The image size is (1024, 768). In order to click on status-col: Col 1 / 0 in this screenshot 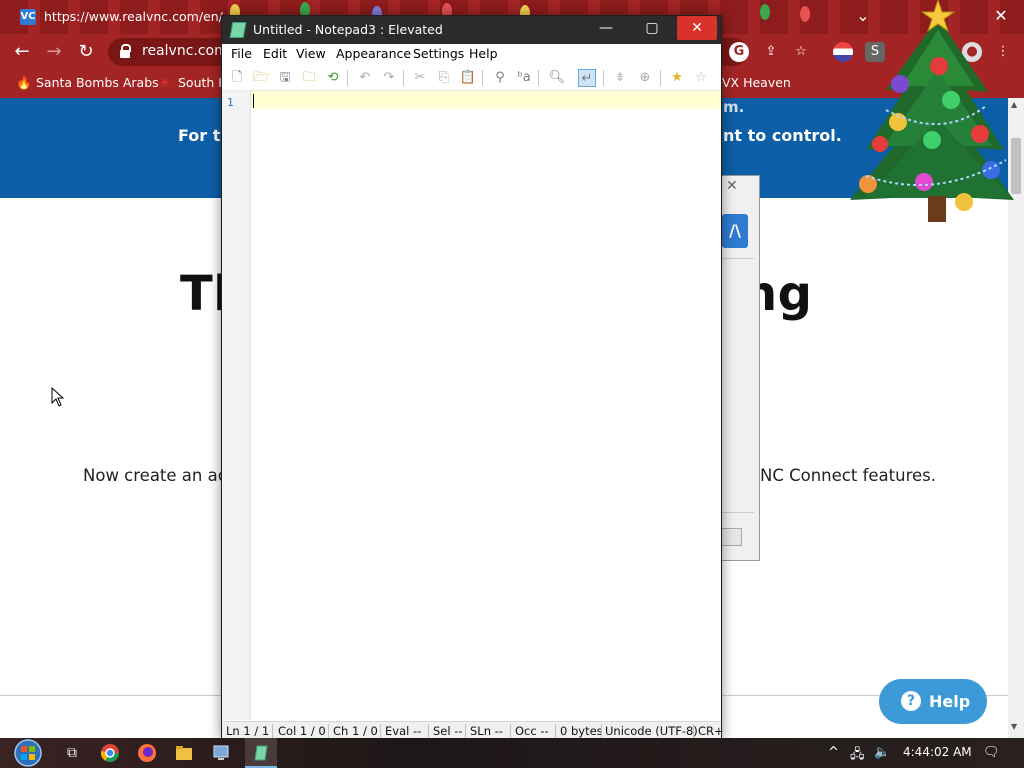, I will do `click(302, 731)`.